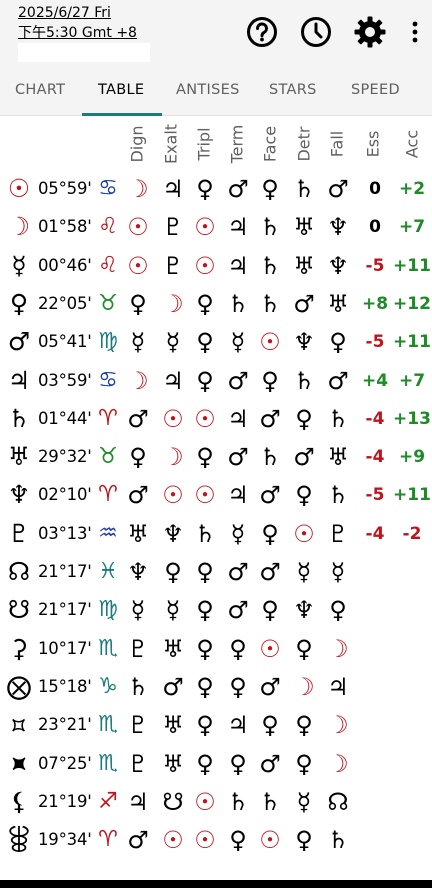  I want to click on position-text: 29°32', so click(65, 457).